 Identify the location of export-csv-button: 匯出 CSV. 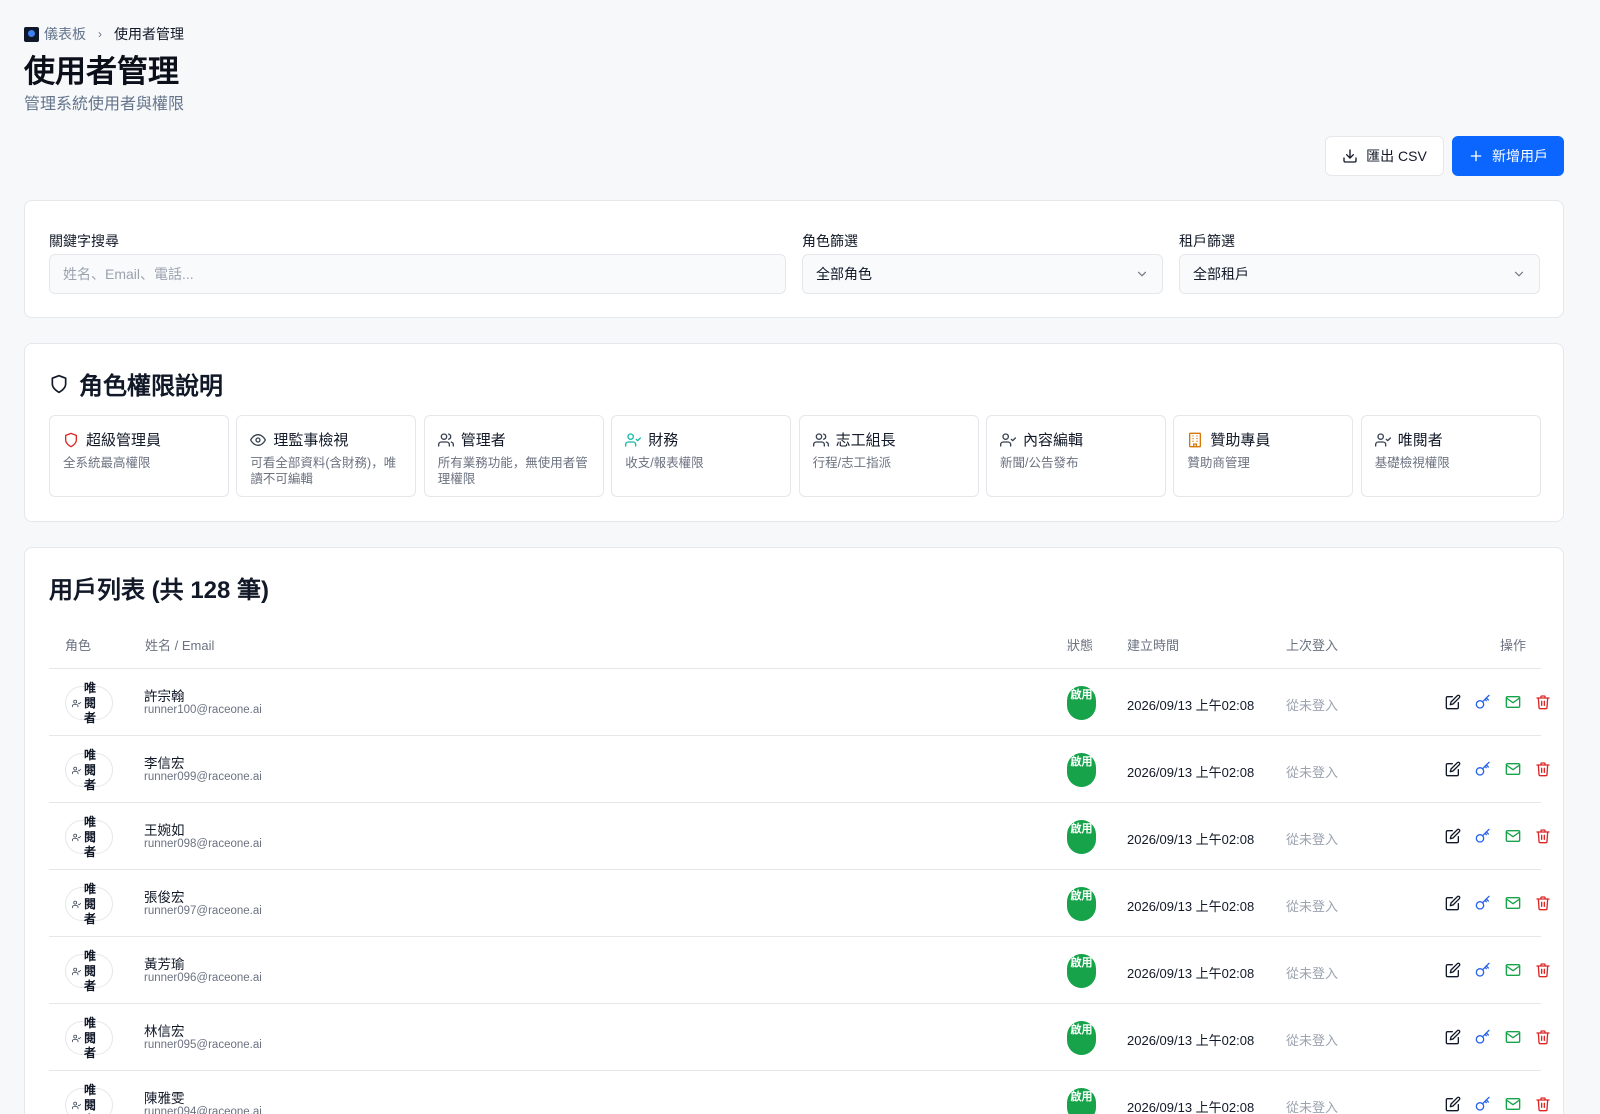
(1384, 156).